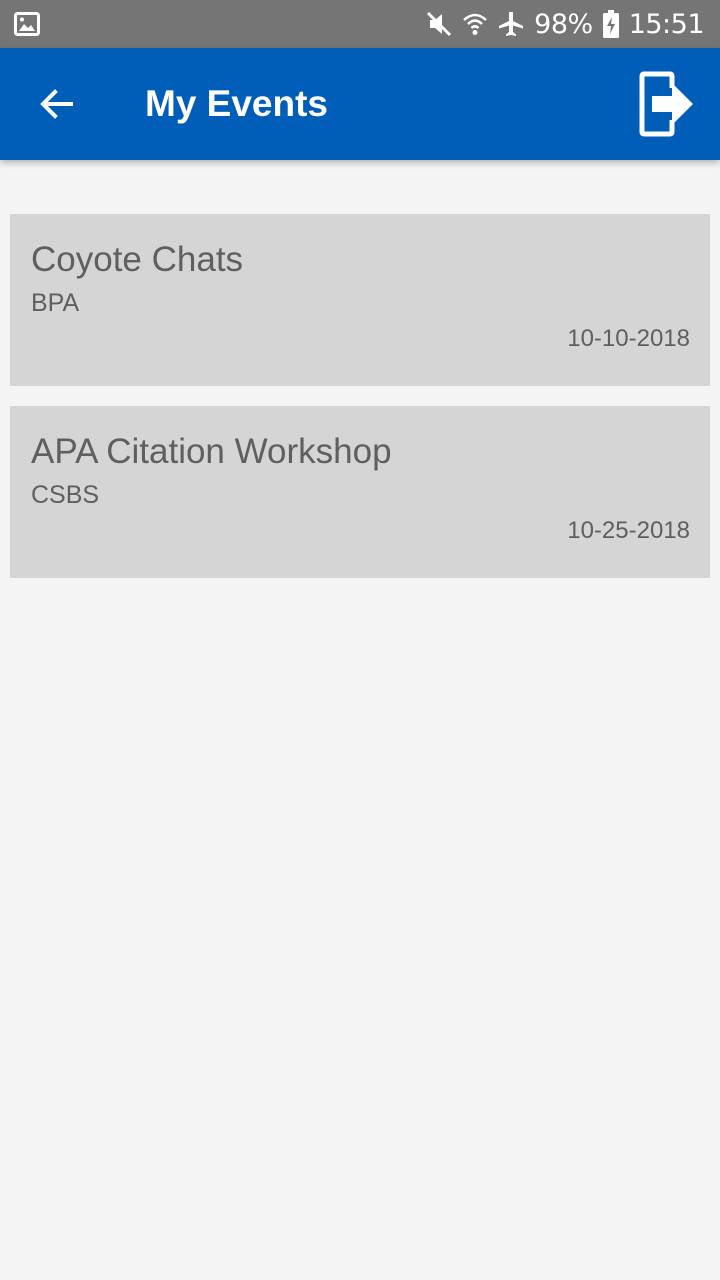 The height and width of the screenshot is (1280, 720). I want to click on app-bar: My Events, so click(360, 104).